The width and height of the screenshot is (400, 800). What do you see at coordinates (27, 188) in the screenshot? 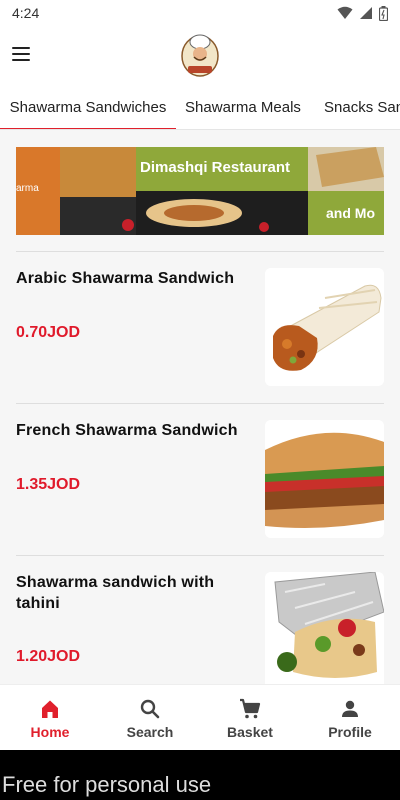
I see `banner-left-text: arma` at bounding box center [27, 188].